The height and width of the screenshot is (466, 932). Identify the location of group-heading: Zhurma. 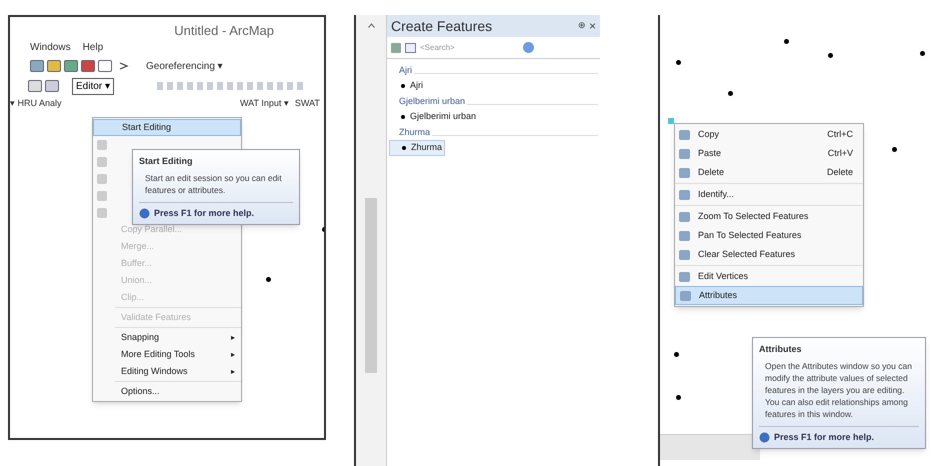
(414, 132).